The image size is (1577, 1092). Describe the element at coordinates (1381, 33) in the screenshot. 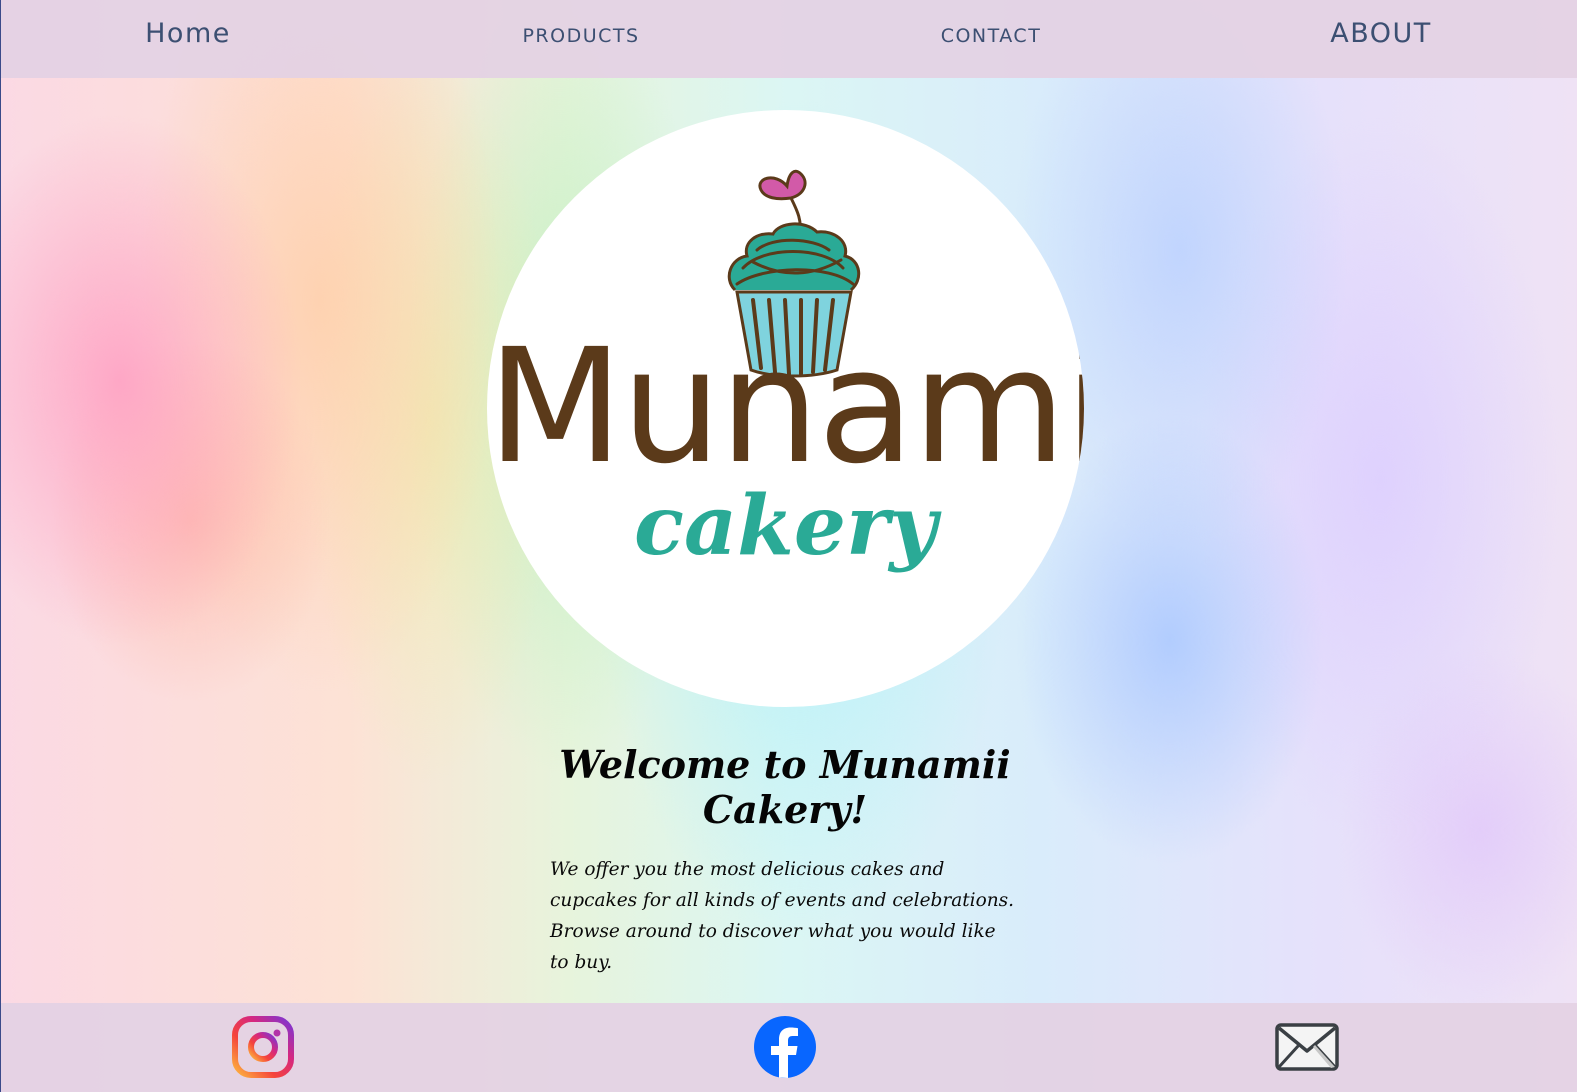

I see `nav-link-about: ABOUT` at that location.